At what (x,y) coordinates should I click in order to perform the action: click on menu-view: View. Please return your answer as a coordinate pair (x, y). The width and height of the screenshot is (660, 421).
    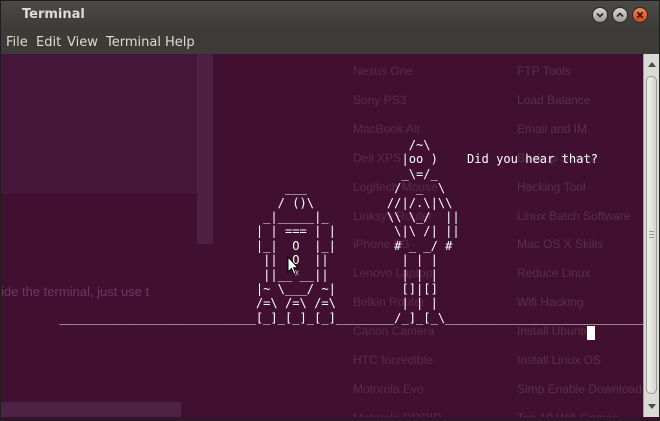
    Looking at the image, I should click on (82, 42).